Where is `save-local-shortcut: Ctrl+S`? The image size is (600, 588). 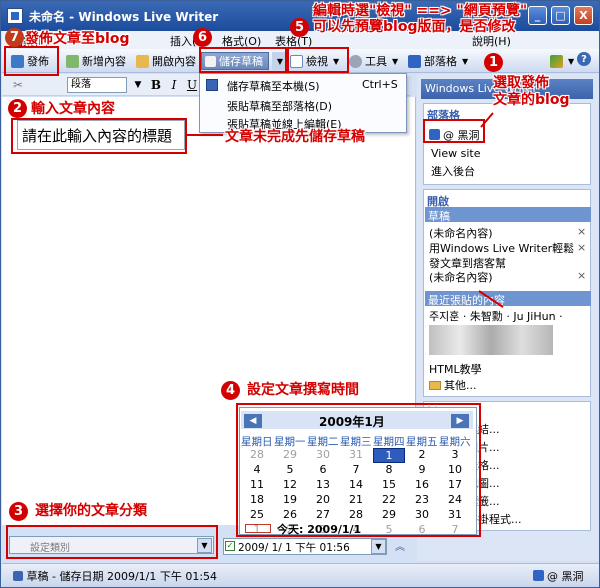
save-local-shortcut: Ctrl+S is located at coordinates (380, 84).